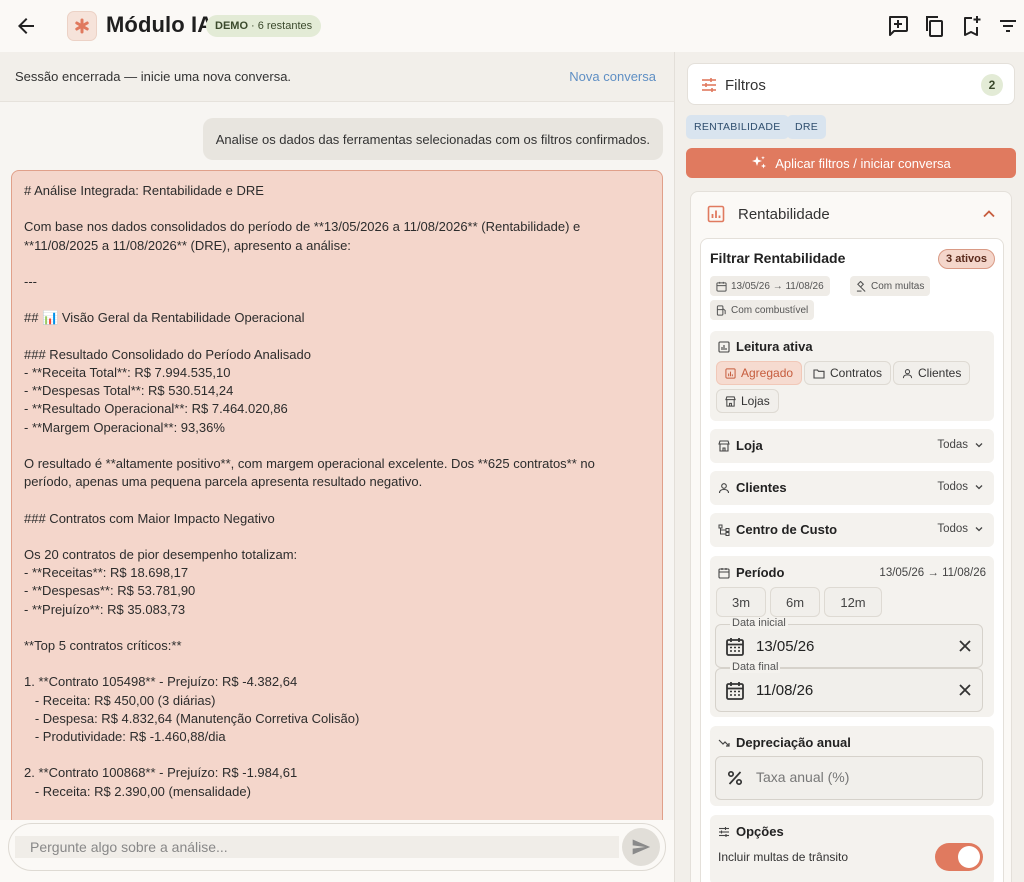  I want to click on ai-message-line: **Top 5 contratos críticos:**, so click(103, 645).